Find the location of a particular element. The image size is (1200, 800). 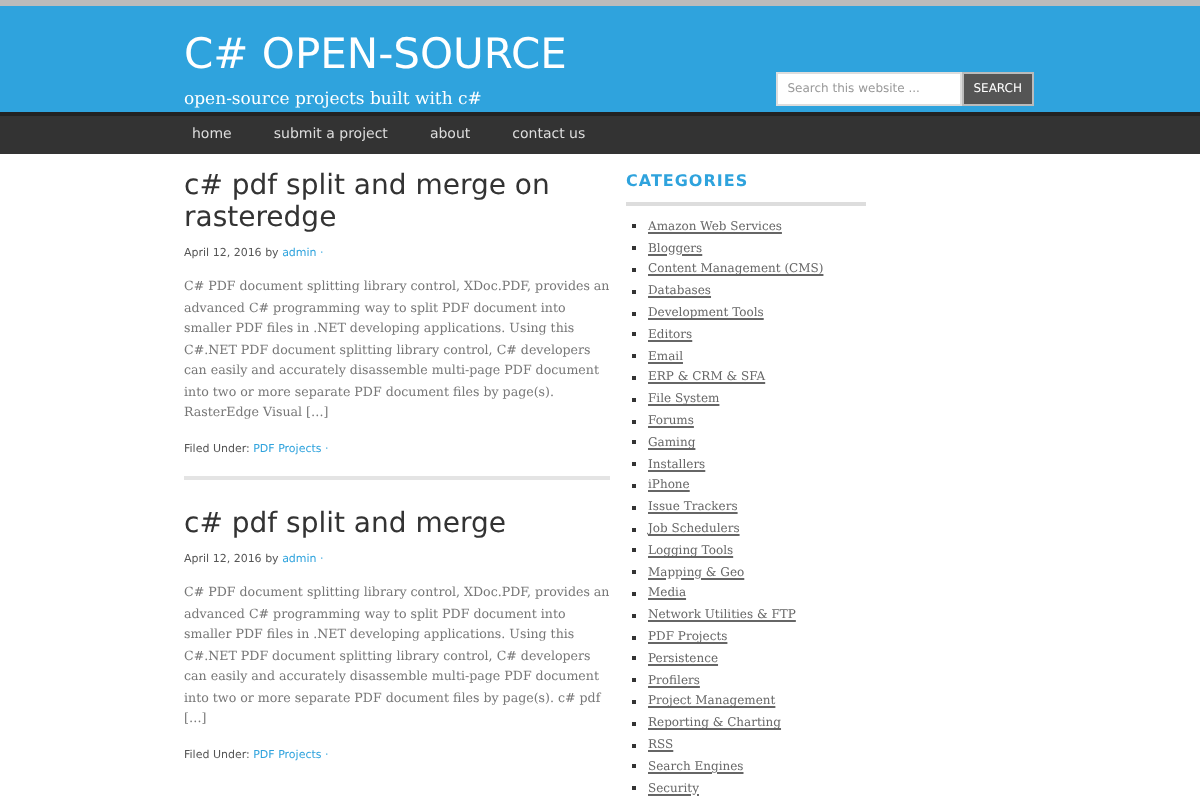

post-title: c# pdf split and merge on rasteredge is located at coordinates (397, 202).